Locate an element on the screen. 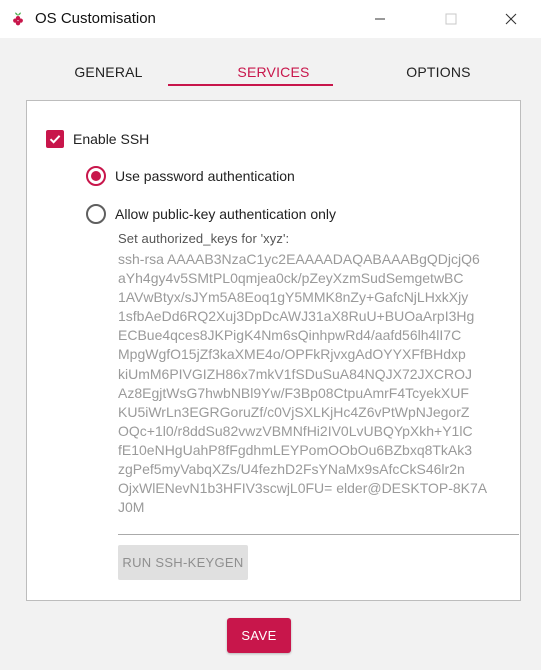  enable-ssh-checkbox is located at coordinates (55, 139).